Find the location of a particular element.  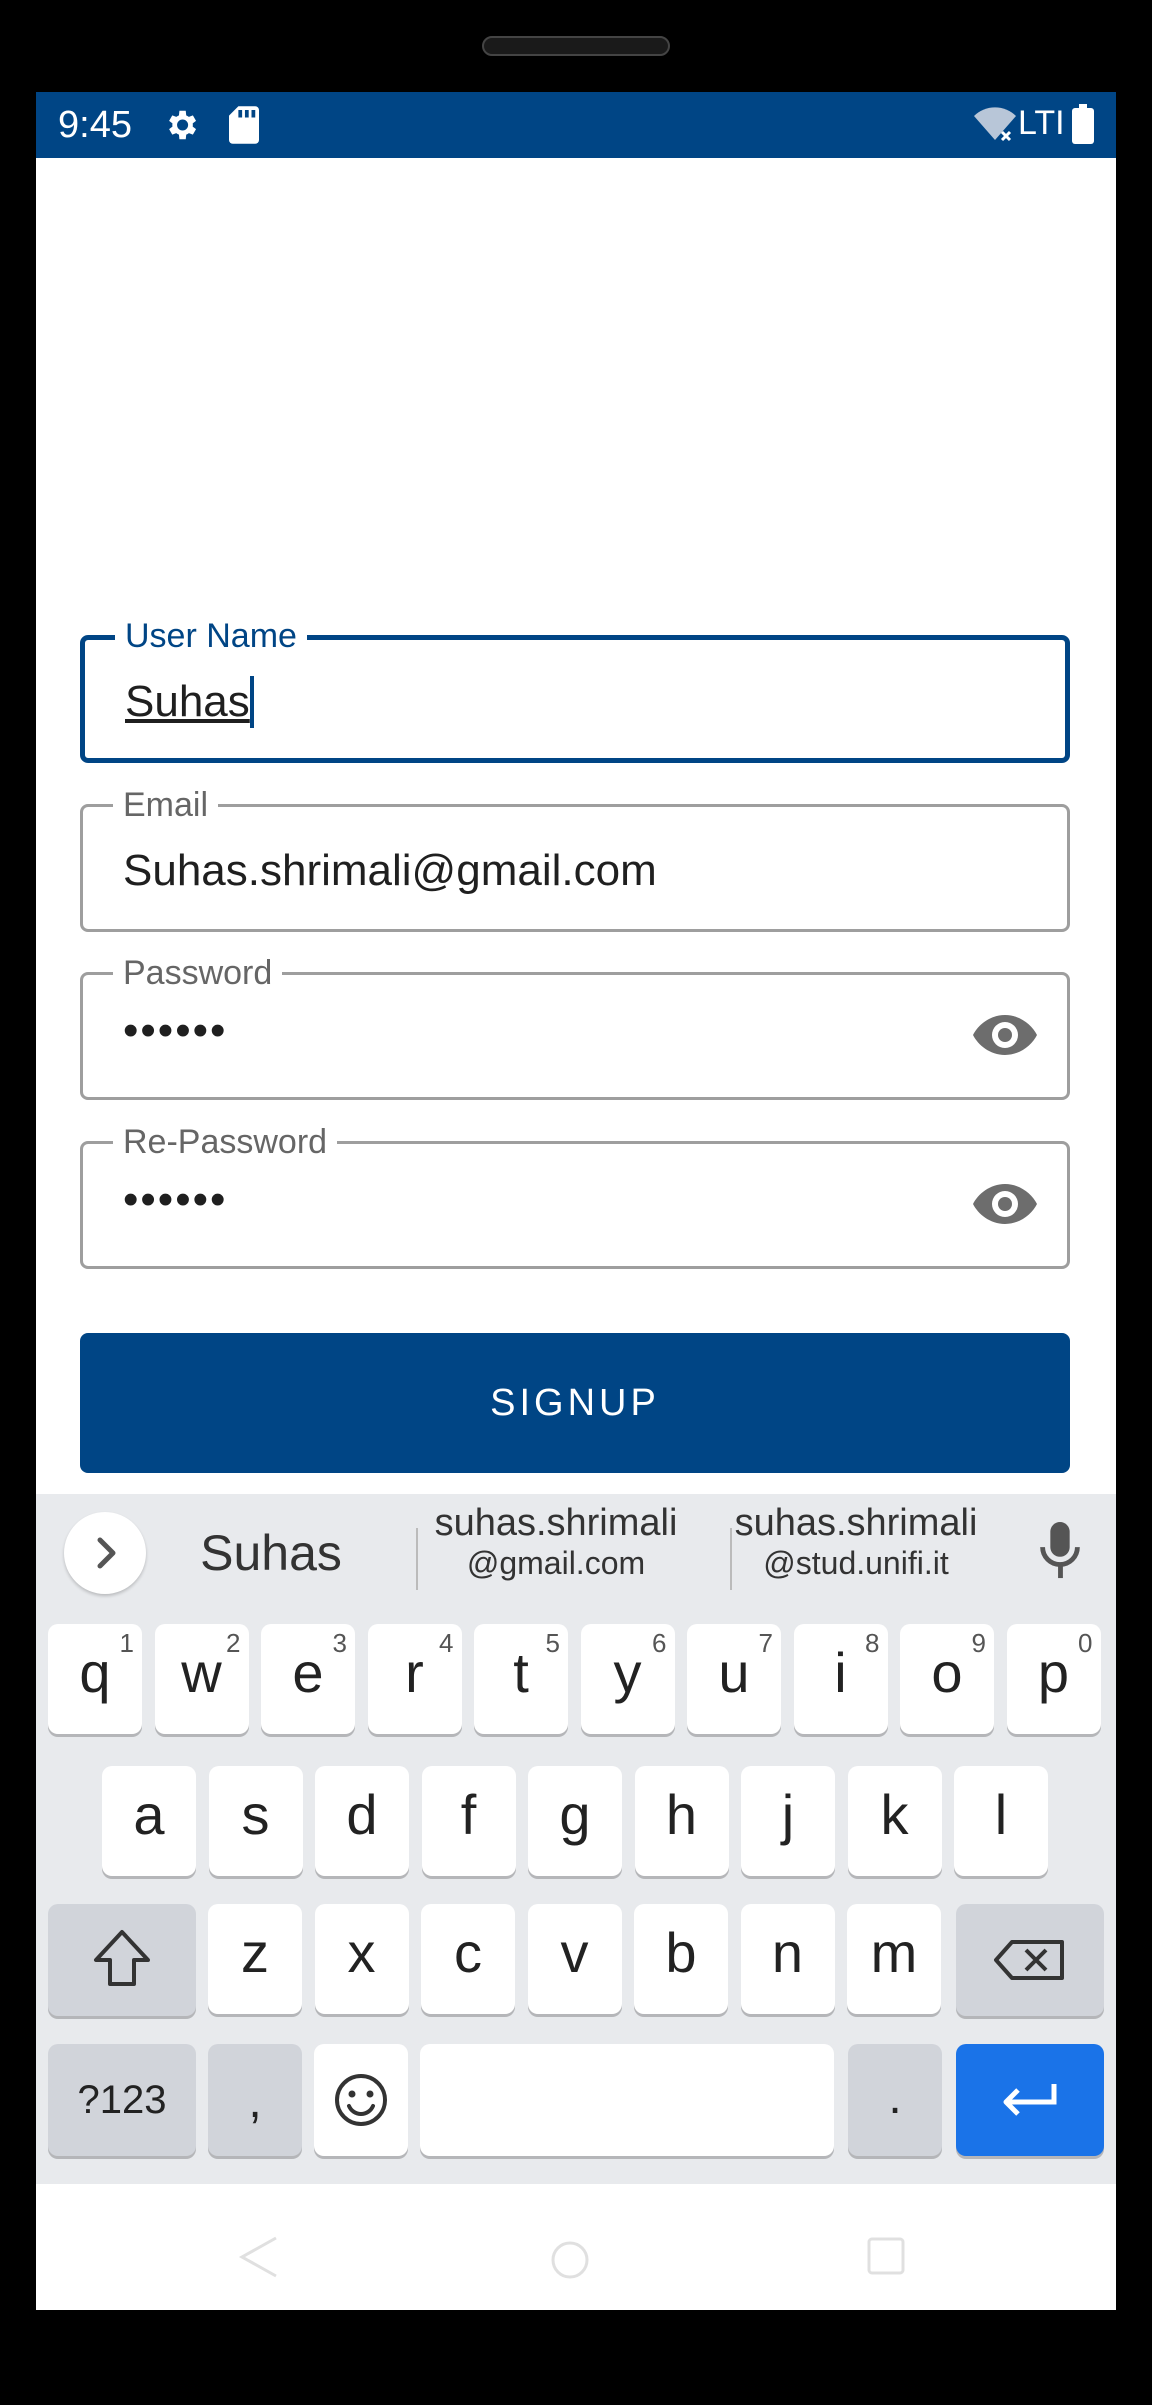

key-char: g is located at coordinates (575, 1814).